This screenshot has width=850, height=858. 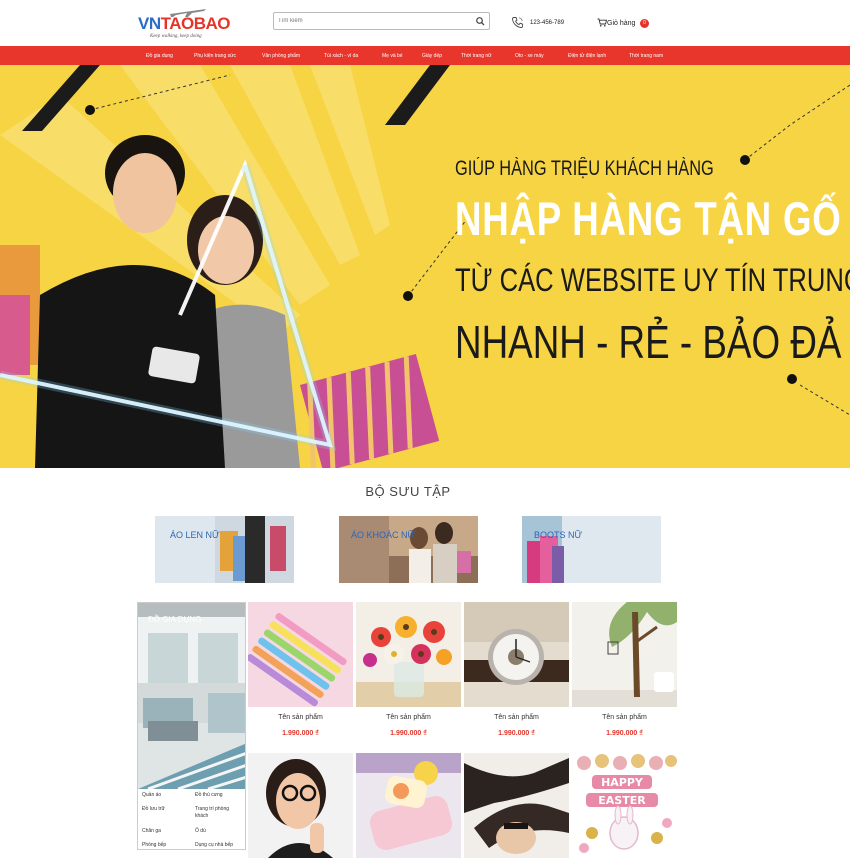 What do you see at coordinates (584, 168) in the screenshot?
I see `banner-line-1: GIÚP HÀNG TRIỆU KHÁCH HÀNG` at bounding box center [584, 168].